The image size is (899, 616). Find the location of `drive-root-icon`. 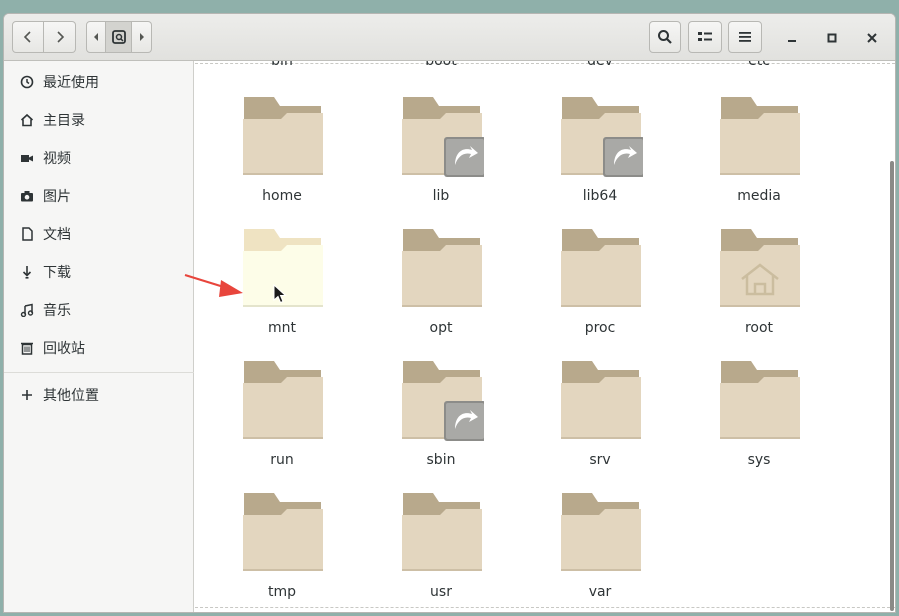

drive-root-icon is located at coordinates (118, 37).